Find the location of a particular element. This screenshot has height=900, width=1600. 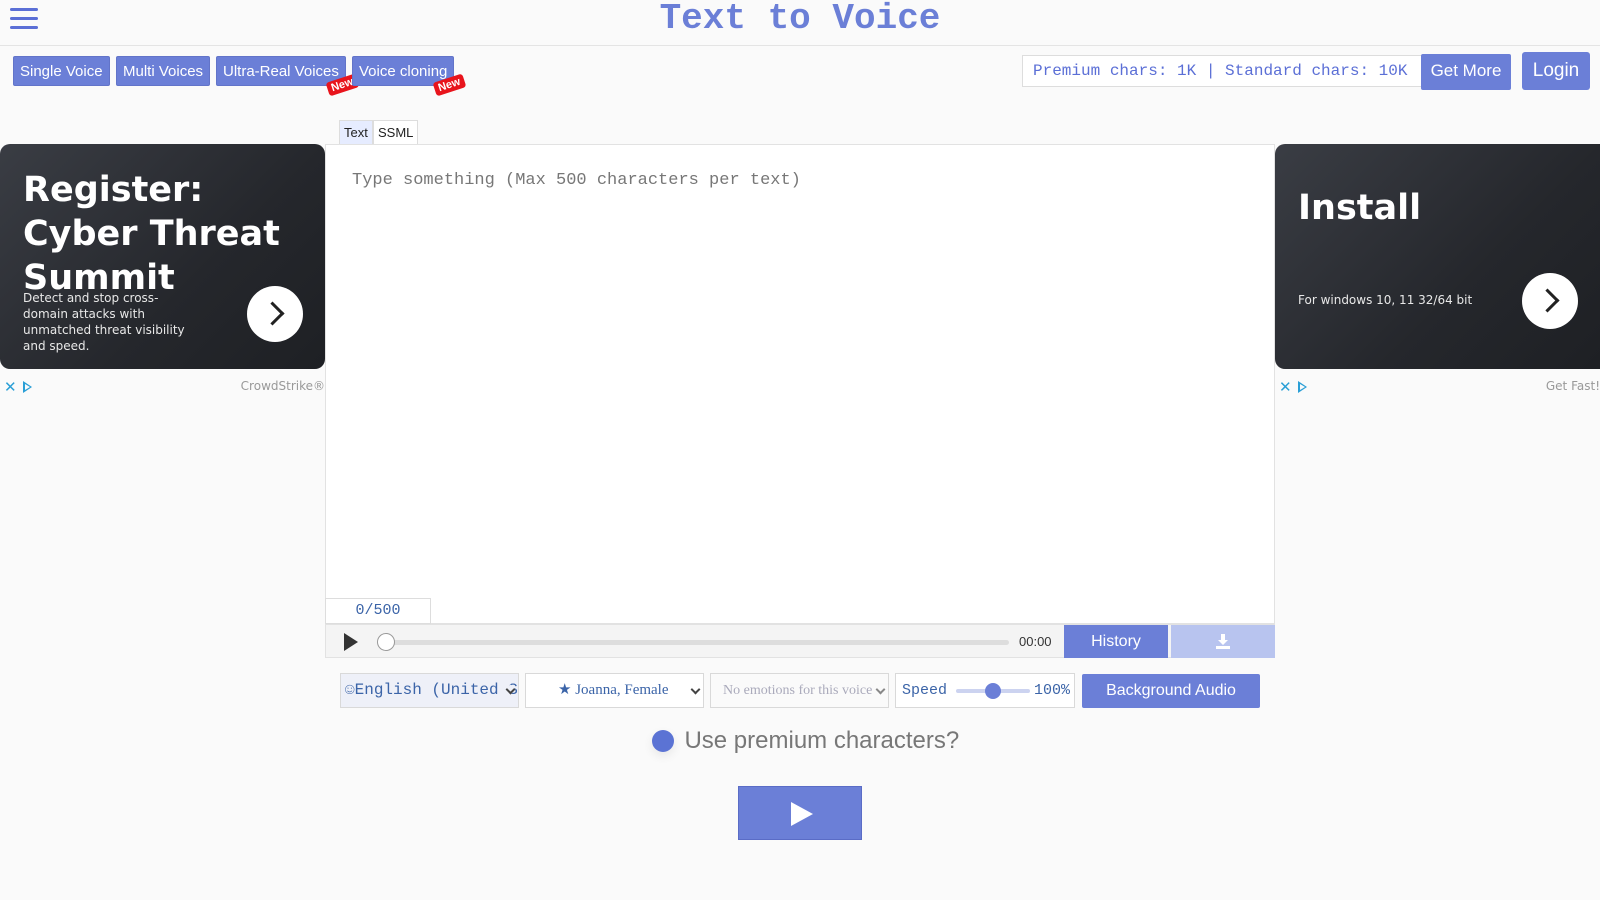

chars-balance: Premium chars: 1K | Standard chars: 10K is located at coordinates (1222, 71).